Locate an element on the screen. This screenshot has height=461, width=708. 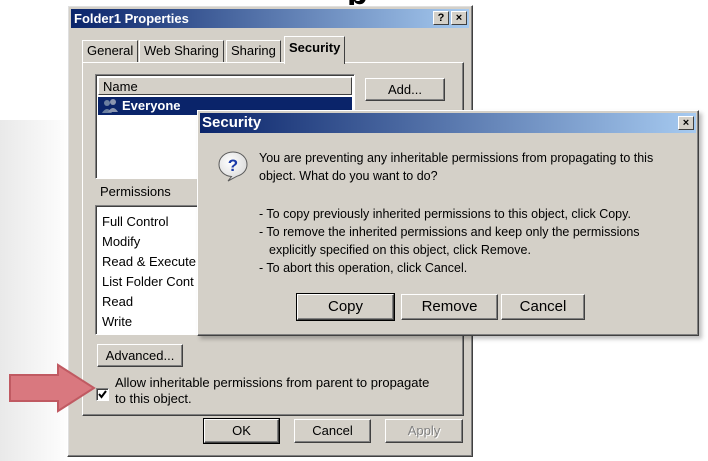
inherit-checkbox is located at coordinates (102, 394).